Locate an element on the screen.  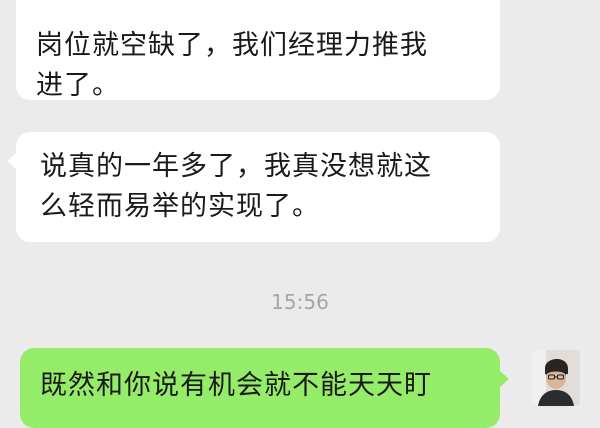
message-timestamp: 15:56 is located at coordinates (300, 302).